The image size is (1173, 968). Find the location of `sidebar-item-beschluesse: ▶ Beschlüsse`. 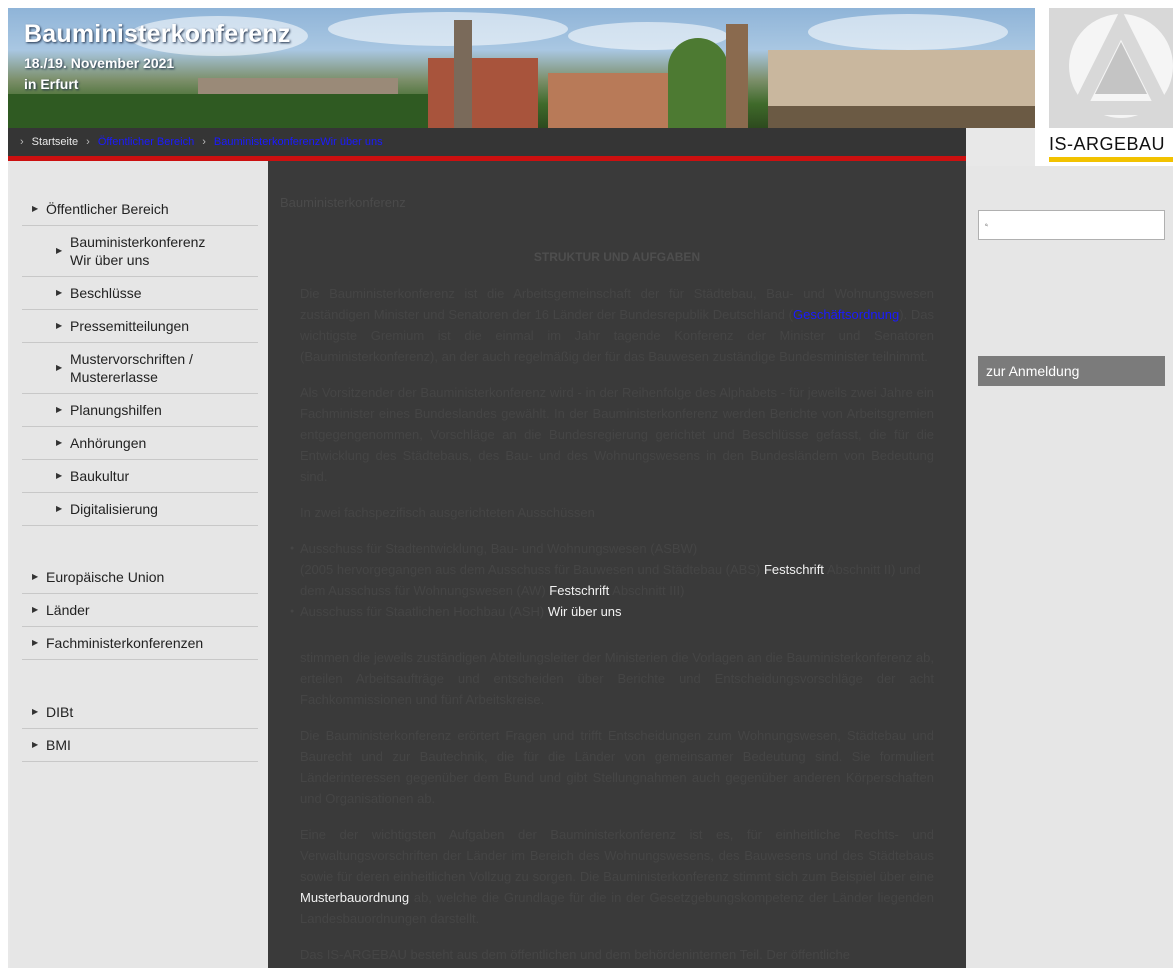

sidebar-item-beschluesse: ▶ Beschlüsse is located at coordinates (140, 293).